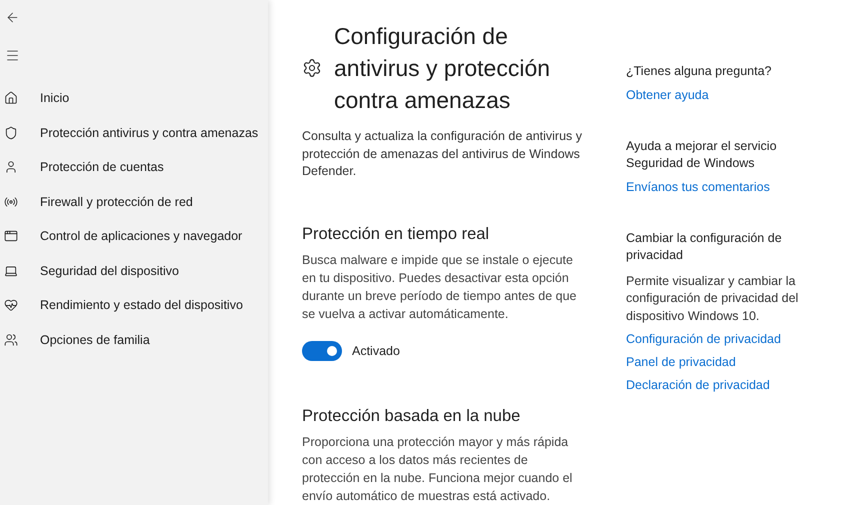 The width and height of the screenshot is (855, 505). What do you see at coordinates (438, 469) in the screenshot?
I see `section-description: Proporciona una protección mayor y más rápida con acceso a los datos más recientes de protección en la nube. Funciona mejor cuando el envío automático de muestras está activado.` at bounding box center [438, 469].